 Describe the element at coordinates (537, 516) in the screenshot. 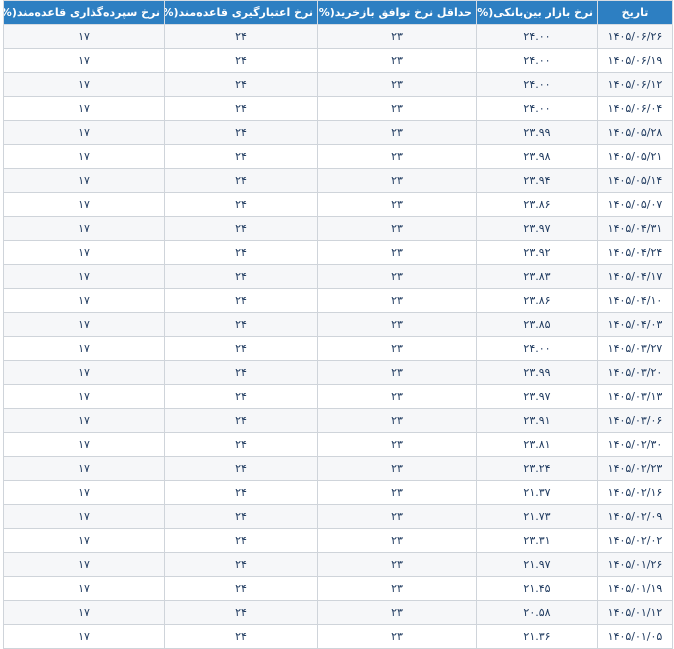

I see `cell-interbank-rate: ۲۱.۷۳` at that location.